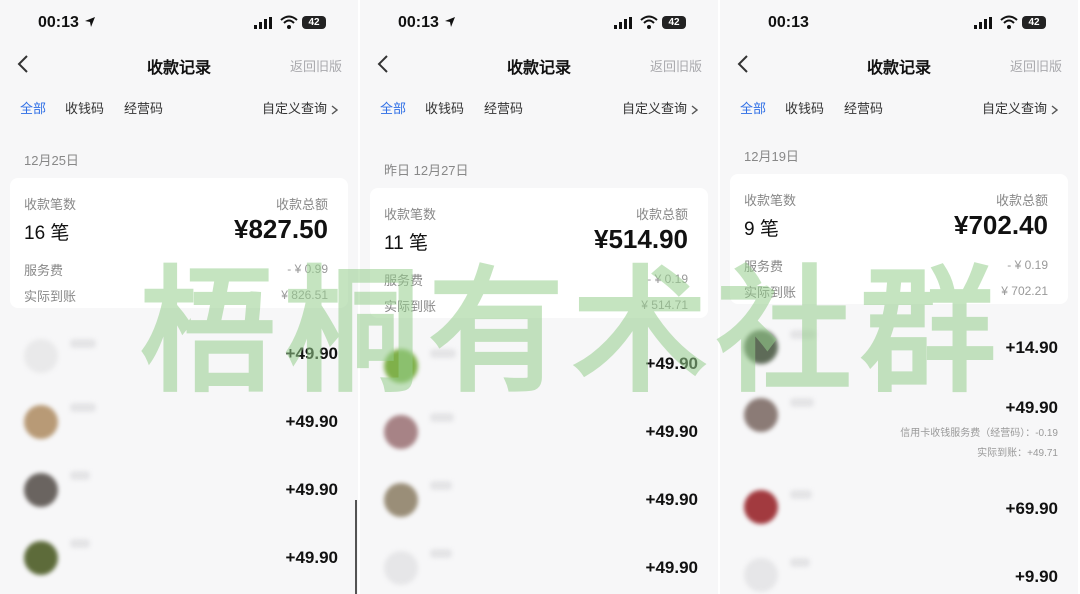 The height and width of the screenshot is (594, 1080). Describe the element at coordinates (356, 547) in the screenshot. I see `scrollbar` at that location.